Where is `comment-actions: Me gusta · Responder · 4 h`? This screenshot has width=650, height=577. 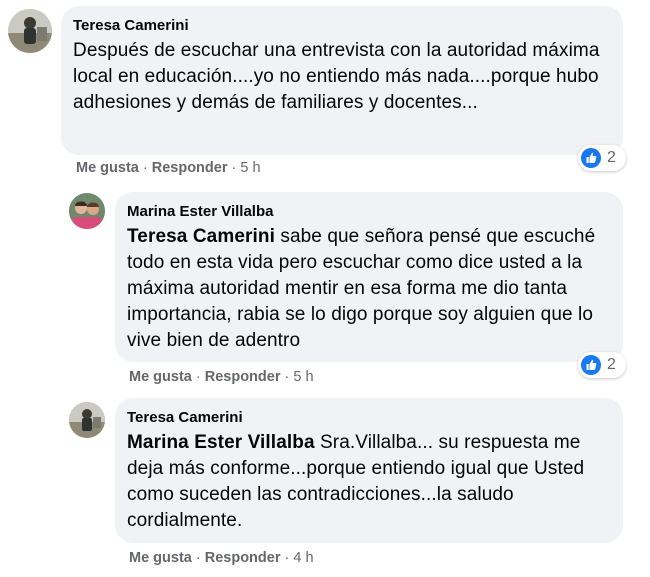
comment-actions: Me gusta · Responder · 4 h is located at coordinates (221, 558).